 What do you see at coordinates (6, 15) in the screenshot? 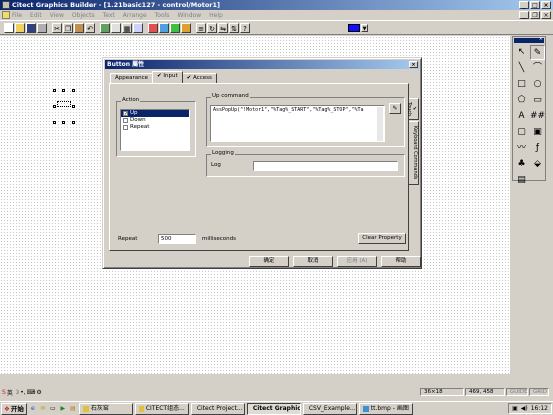
I see `document-icon` at bounding box center [6, 15].